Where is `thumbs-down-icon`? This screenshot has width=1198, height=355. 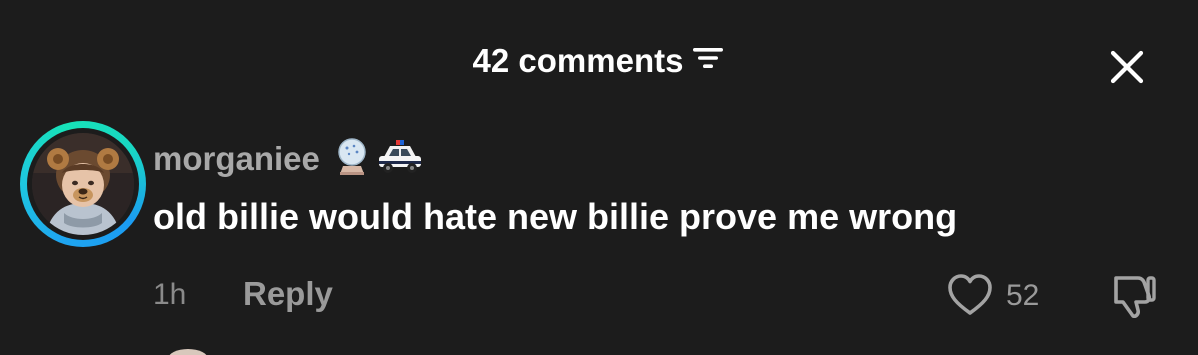
thumbs-down-icon is located at coordinates (1135, 297).